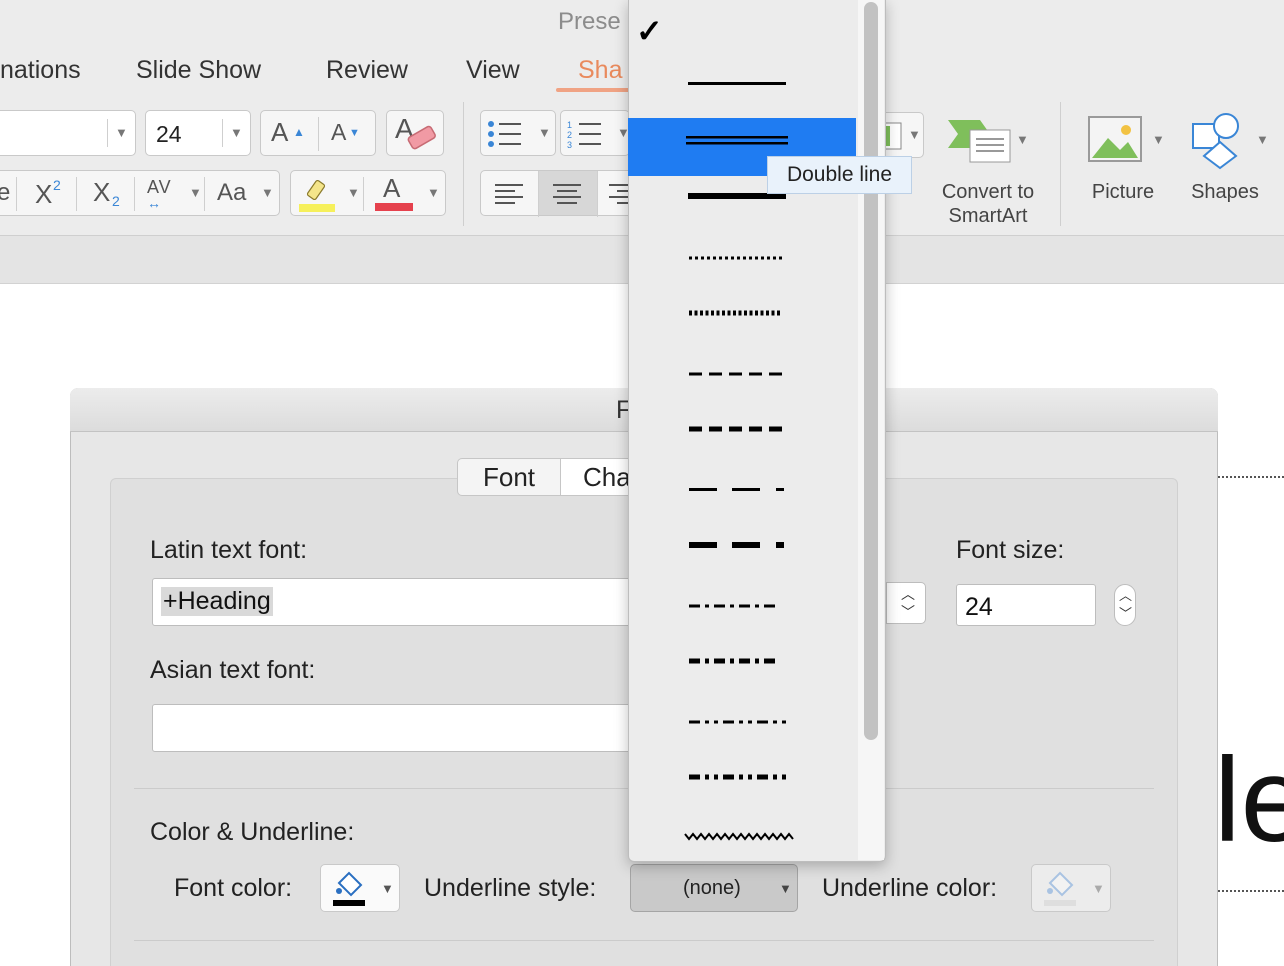 The image size is (1284, 966). What do you see at coordinates (742, 662) in the screenshot?
I see `menu-item-dot-dash-heavy` at bounding box center [742, 662].